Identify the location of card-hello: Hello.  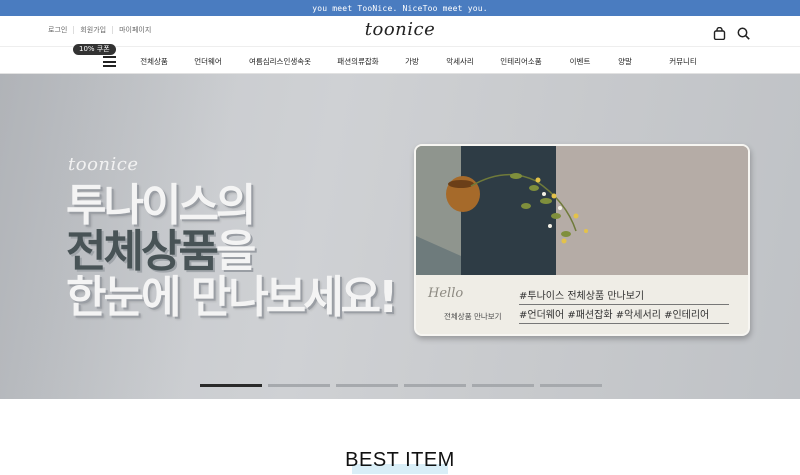
(446, 293).